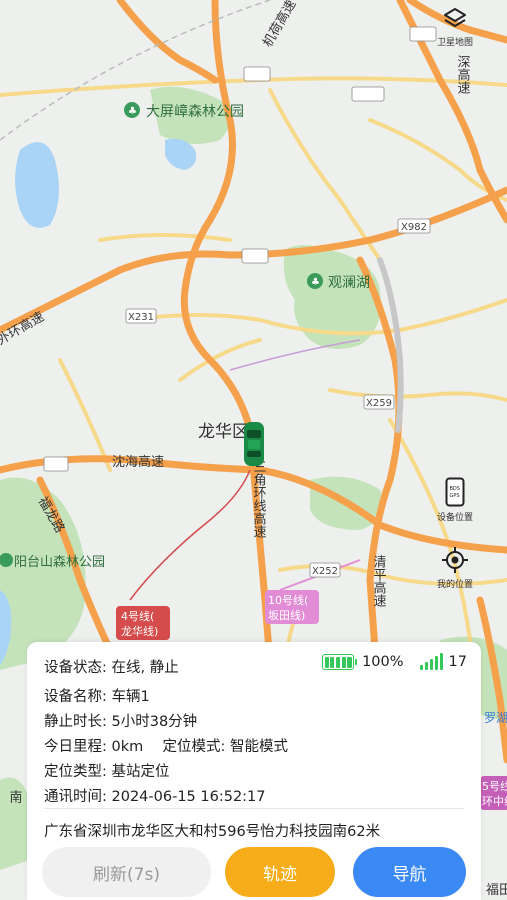 This screenshot has width=507, height=900. I want to click on label-district: 福田区, so click(496, 890).